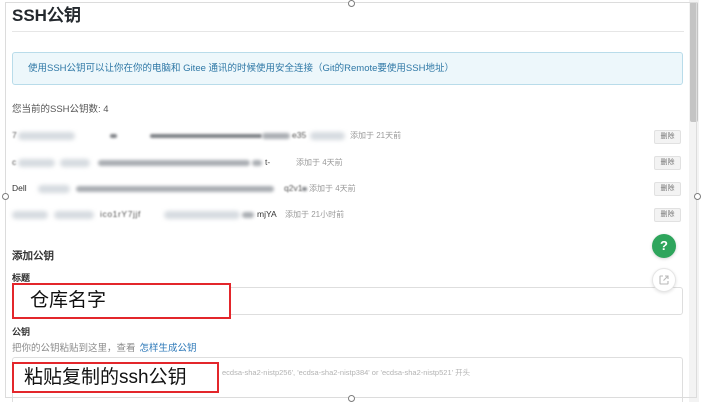 The height and width of the screenshot is (402, 714). What do you see at coordinates (21, 332) in the screenshot?
I see `public-key-label: 公钥` at bounding box center [21, 332].